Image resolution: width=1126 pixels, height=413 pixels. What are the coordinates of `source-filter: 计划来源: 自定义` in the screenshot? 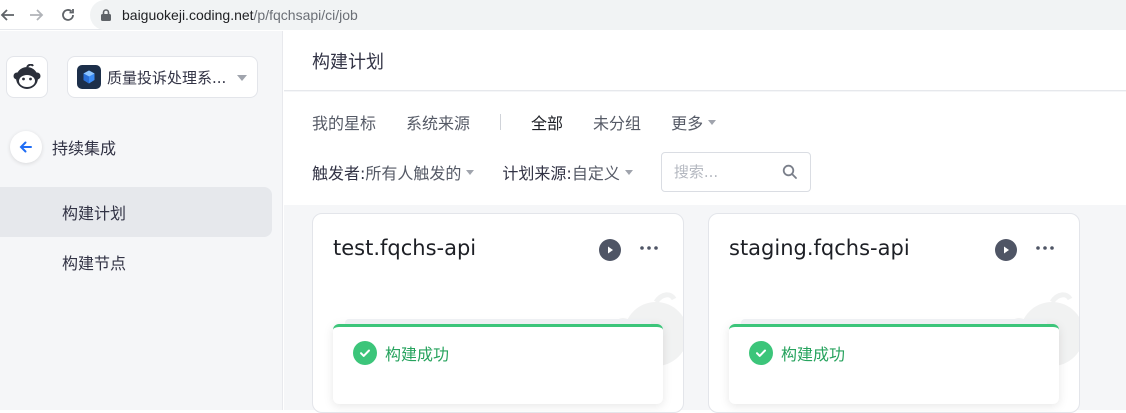 It's located at (567, 172).